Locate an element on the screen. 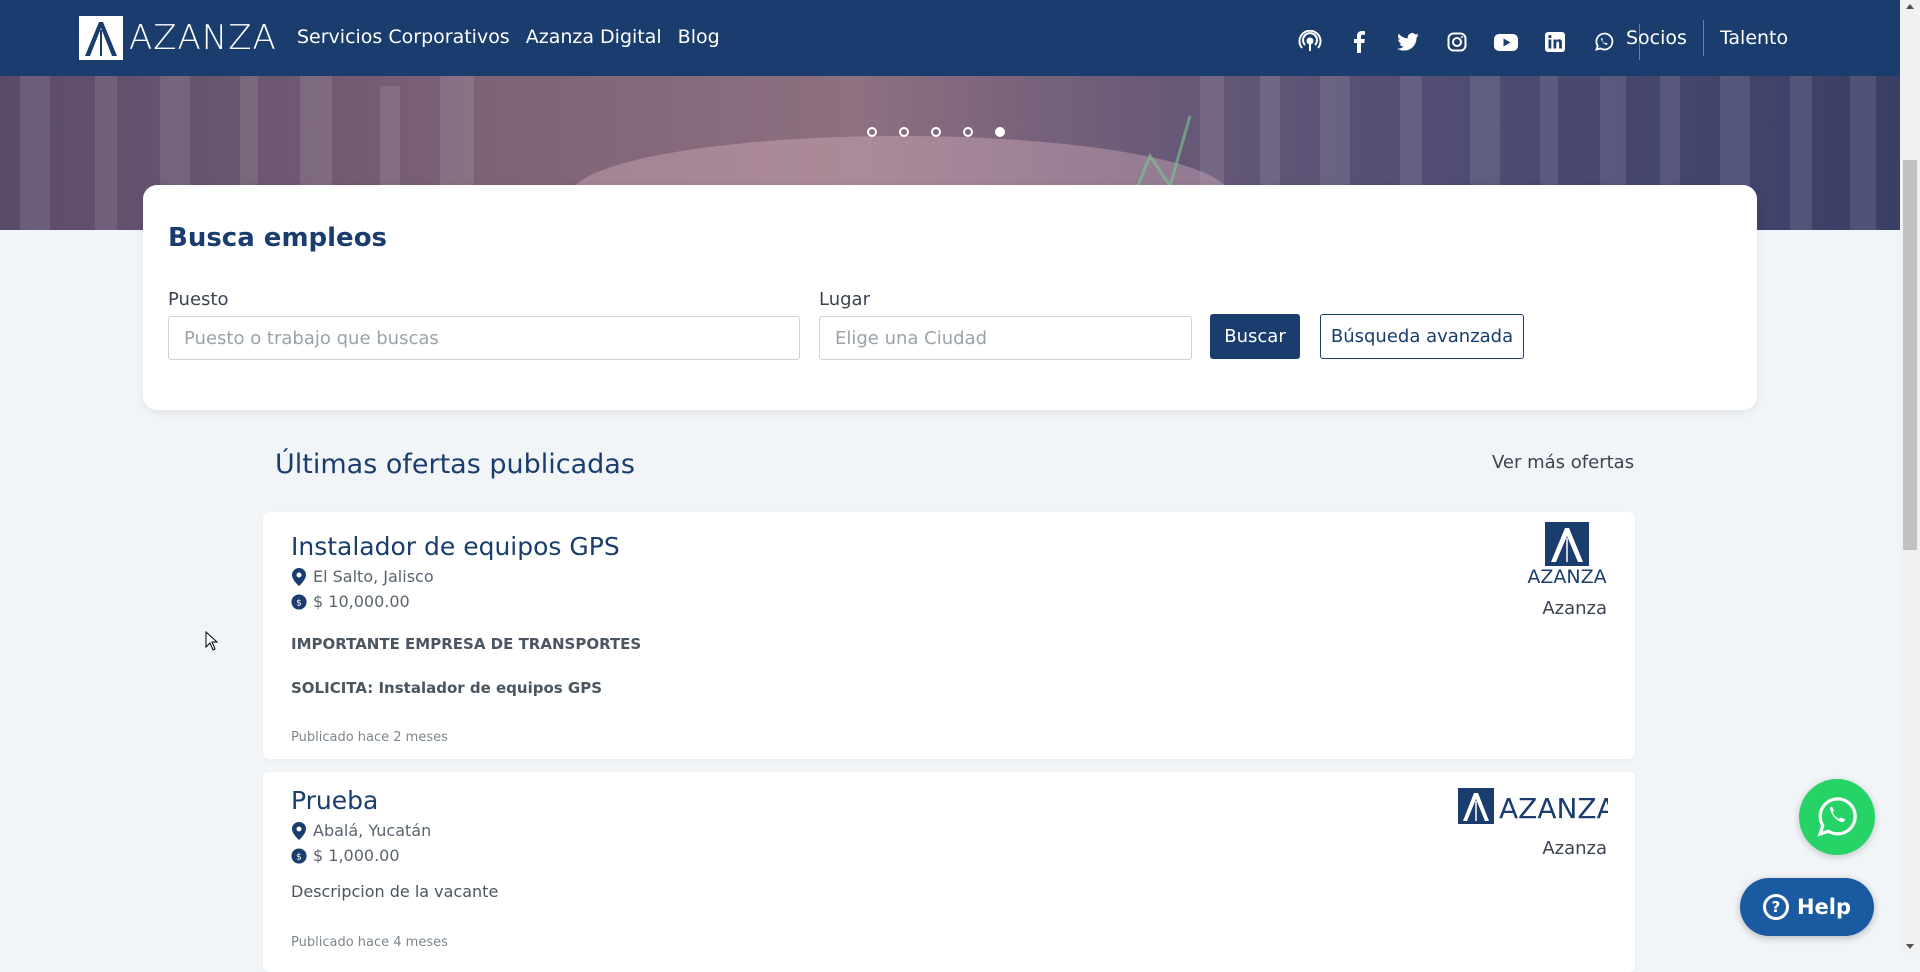 The height and width of the screenshot is (972, 1920). help-button: ? Help is located at coordinates (1807, 907).